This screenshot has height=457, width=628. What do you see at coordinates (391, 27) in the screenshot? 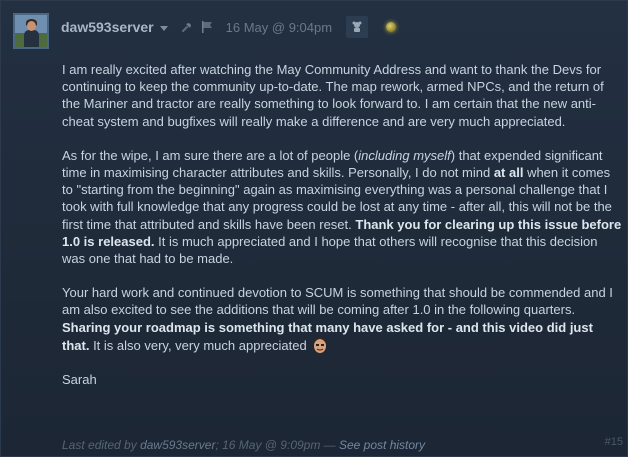
I see `badge-orb-icon` at bounding box center [391, 27].